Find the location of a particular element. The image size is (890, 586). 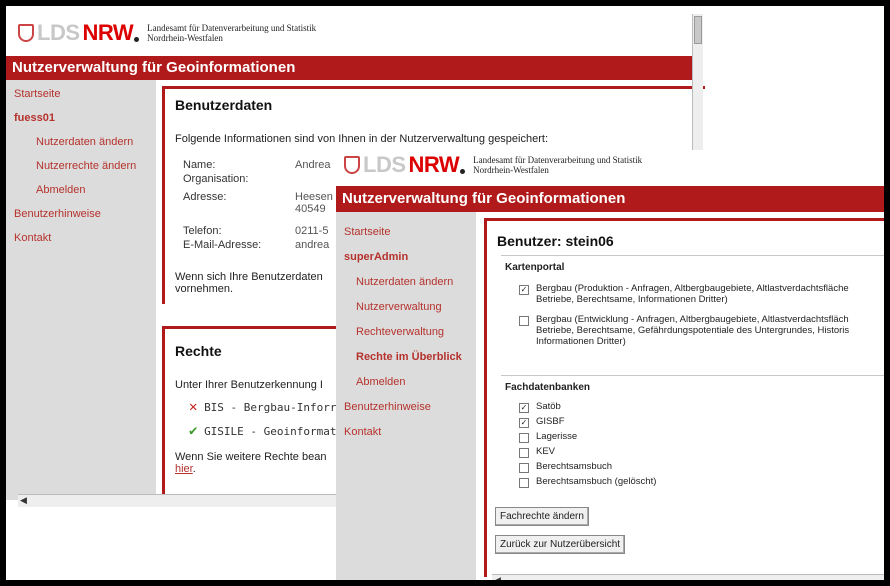

kartenportal-title: Kartenportal is located at coordinates (535, 267).